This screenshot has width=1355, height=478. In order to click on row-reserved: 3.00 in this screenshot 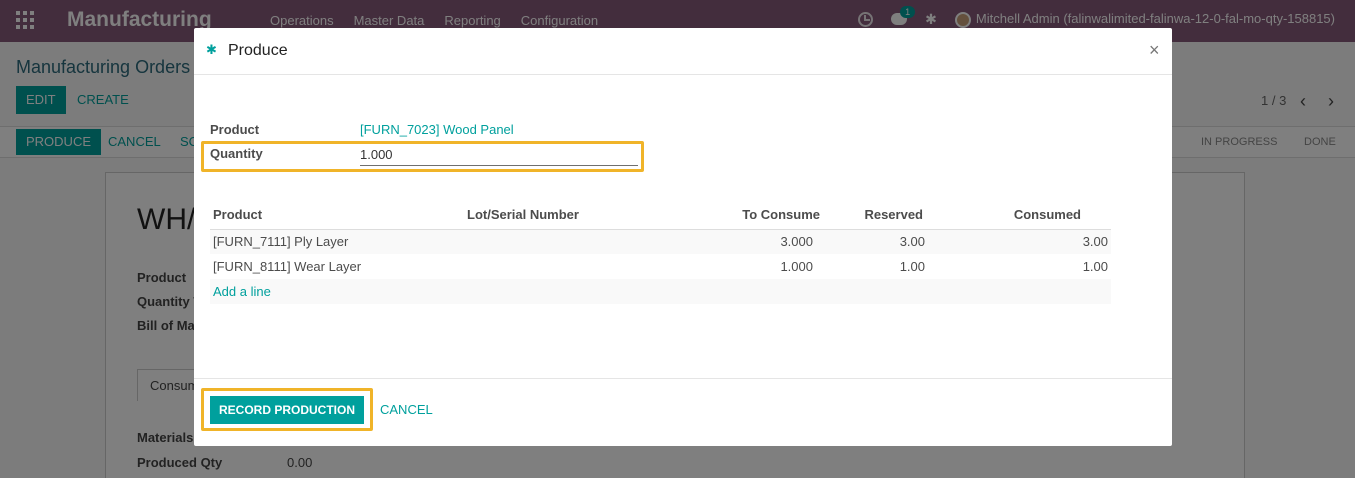, I will do `click(879, 241)`.